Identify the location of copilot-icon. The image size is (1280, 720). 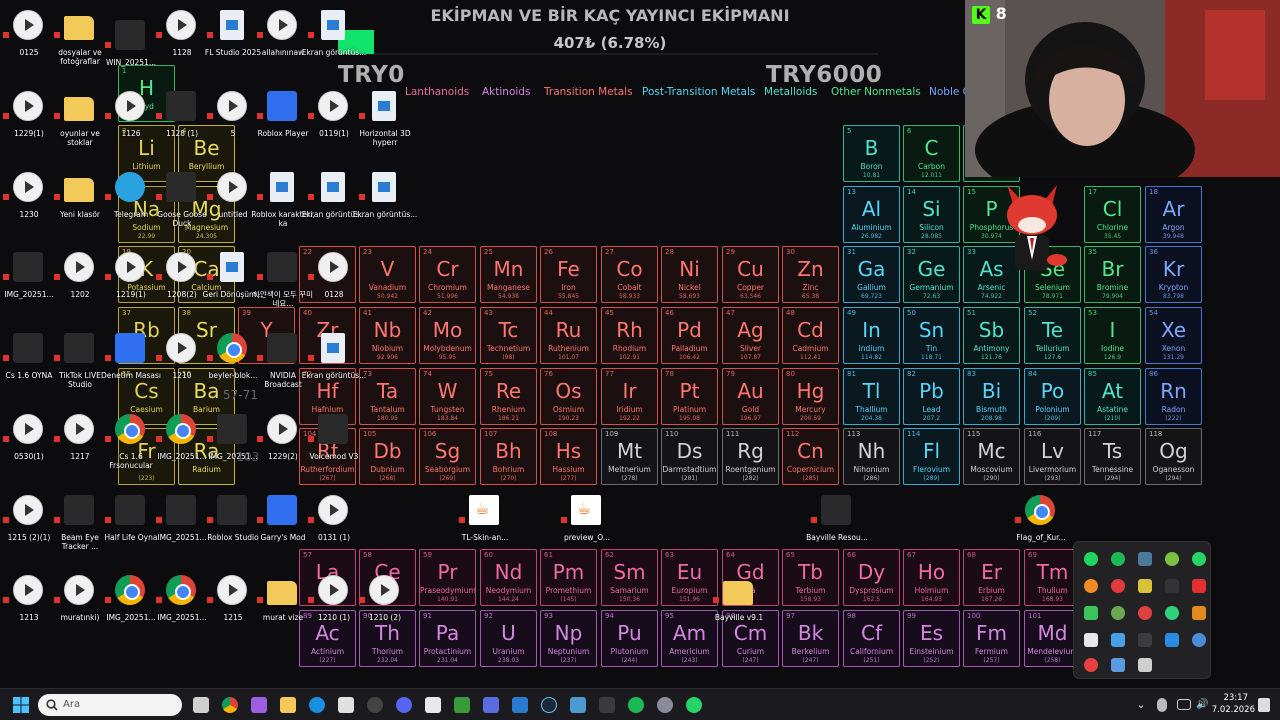
(259, 705).